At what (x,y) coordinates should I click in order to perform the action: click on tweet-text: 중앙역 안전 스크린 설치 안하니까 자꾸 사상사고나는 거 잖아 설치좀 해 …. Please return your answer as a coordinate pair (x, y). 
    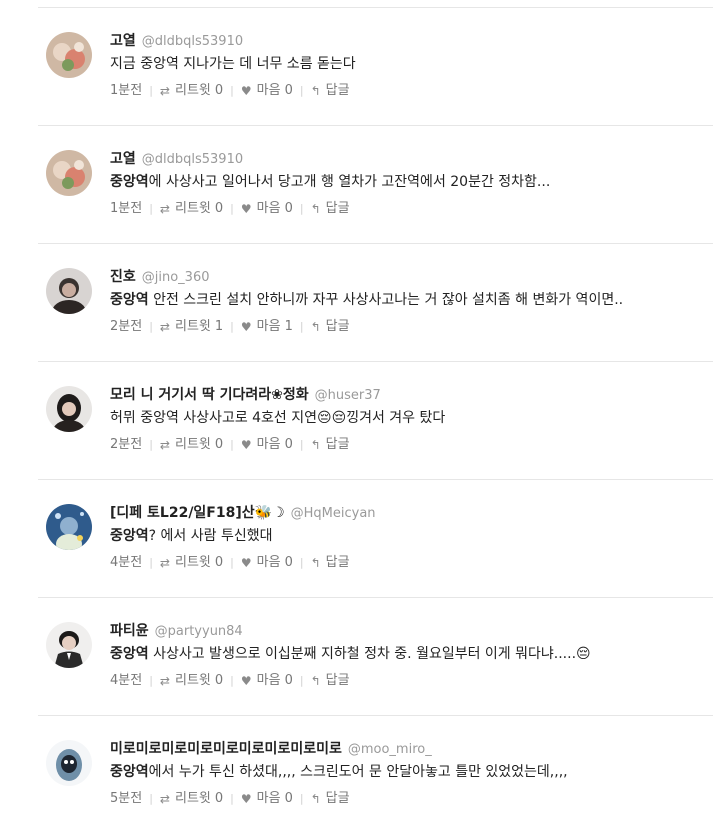
    Looking at the image, I should click on (409, 300).